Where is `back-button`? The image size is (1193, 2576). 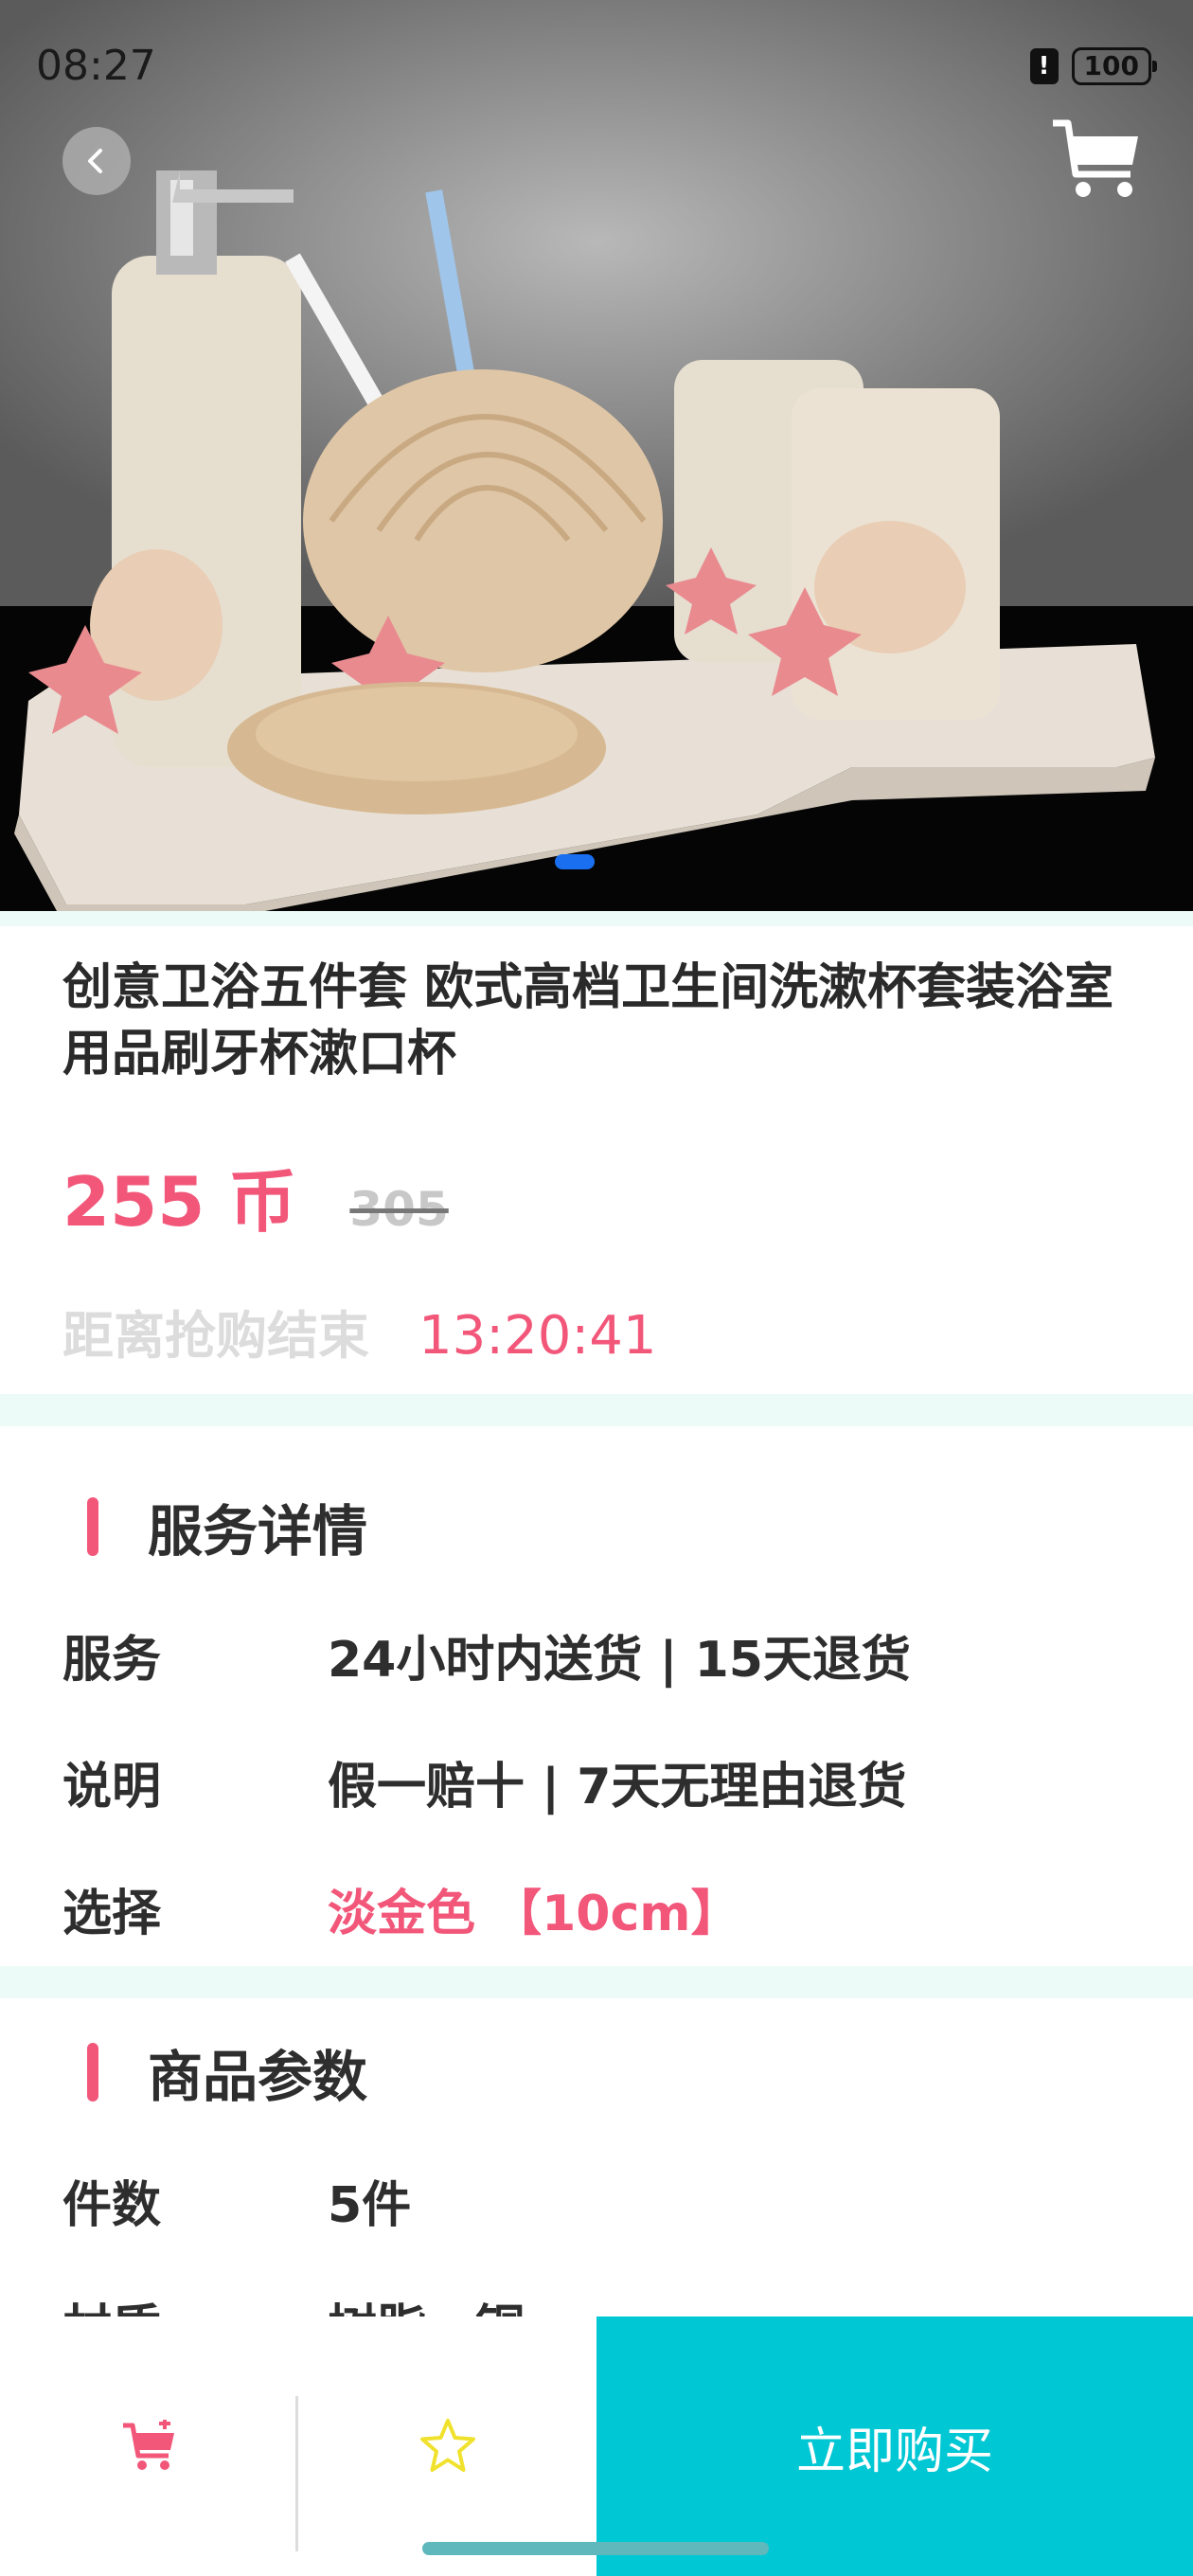 back-button is located at coordinates (96, 161).